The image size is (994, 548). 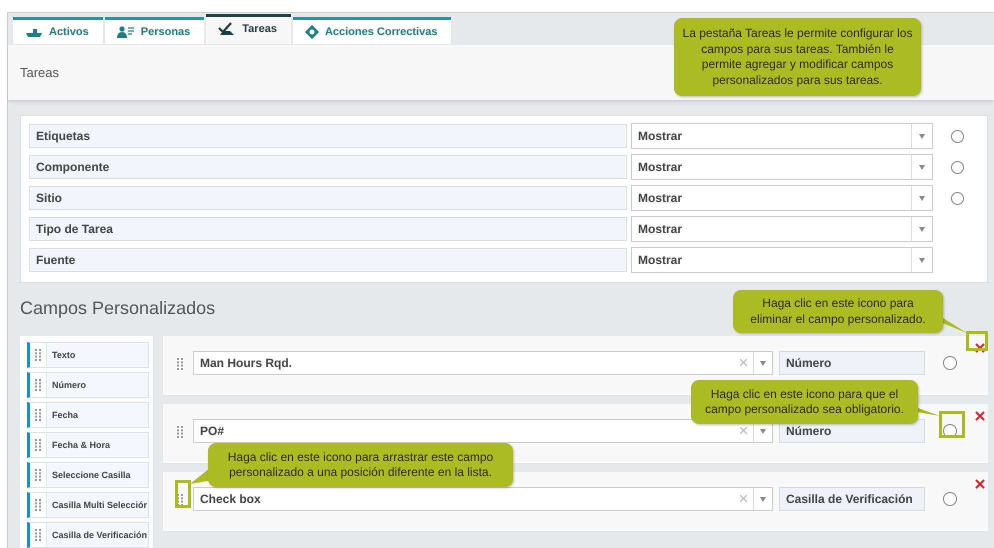 What do you see at coordinates (58, 30) in the screenshot?
I see `tab: Activos` at bounding box center [58, 30].